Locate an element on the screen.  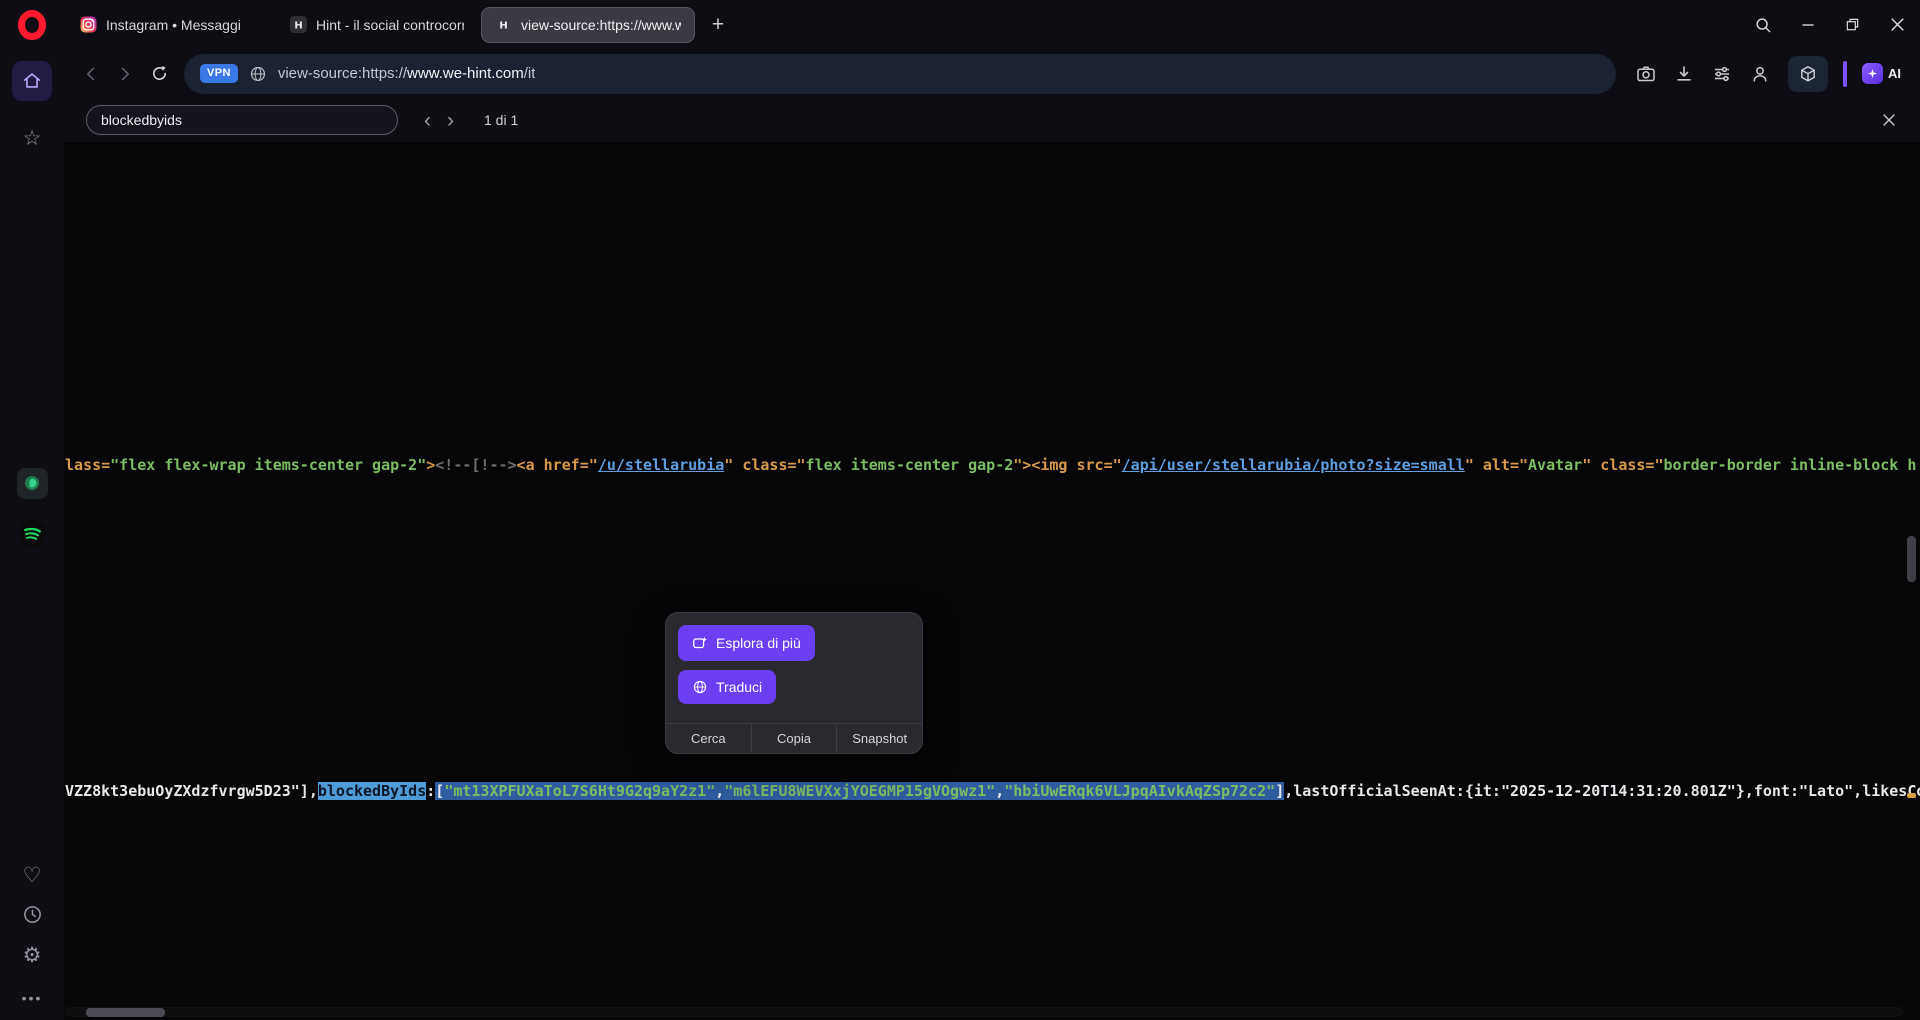
tab-title: Instagram • Messaggi is located at coordinates (173, 24).